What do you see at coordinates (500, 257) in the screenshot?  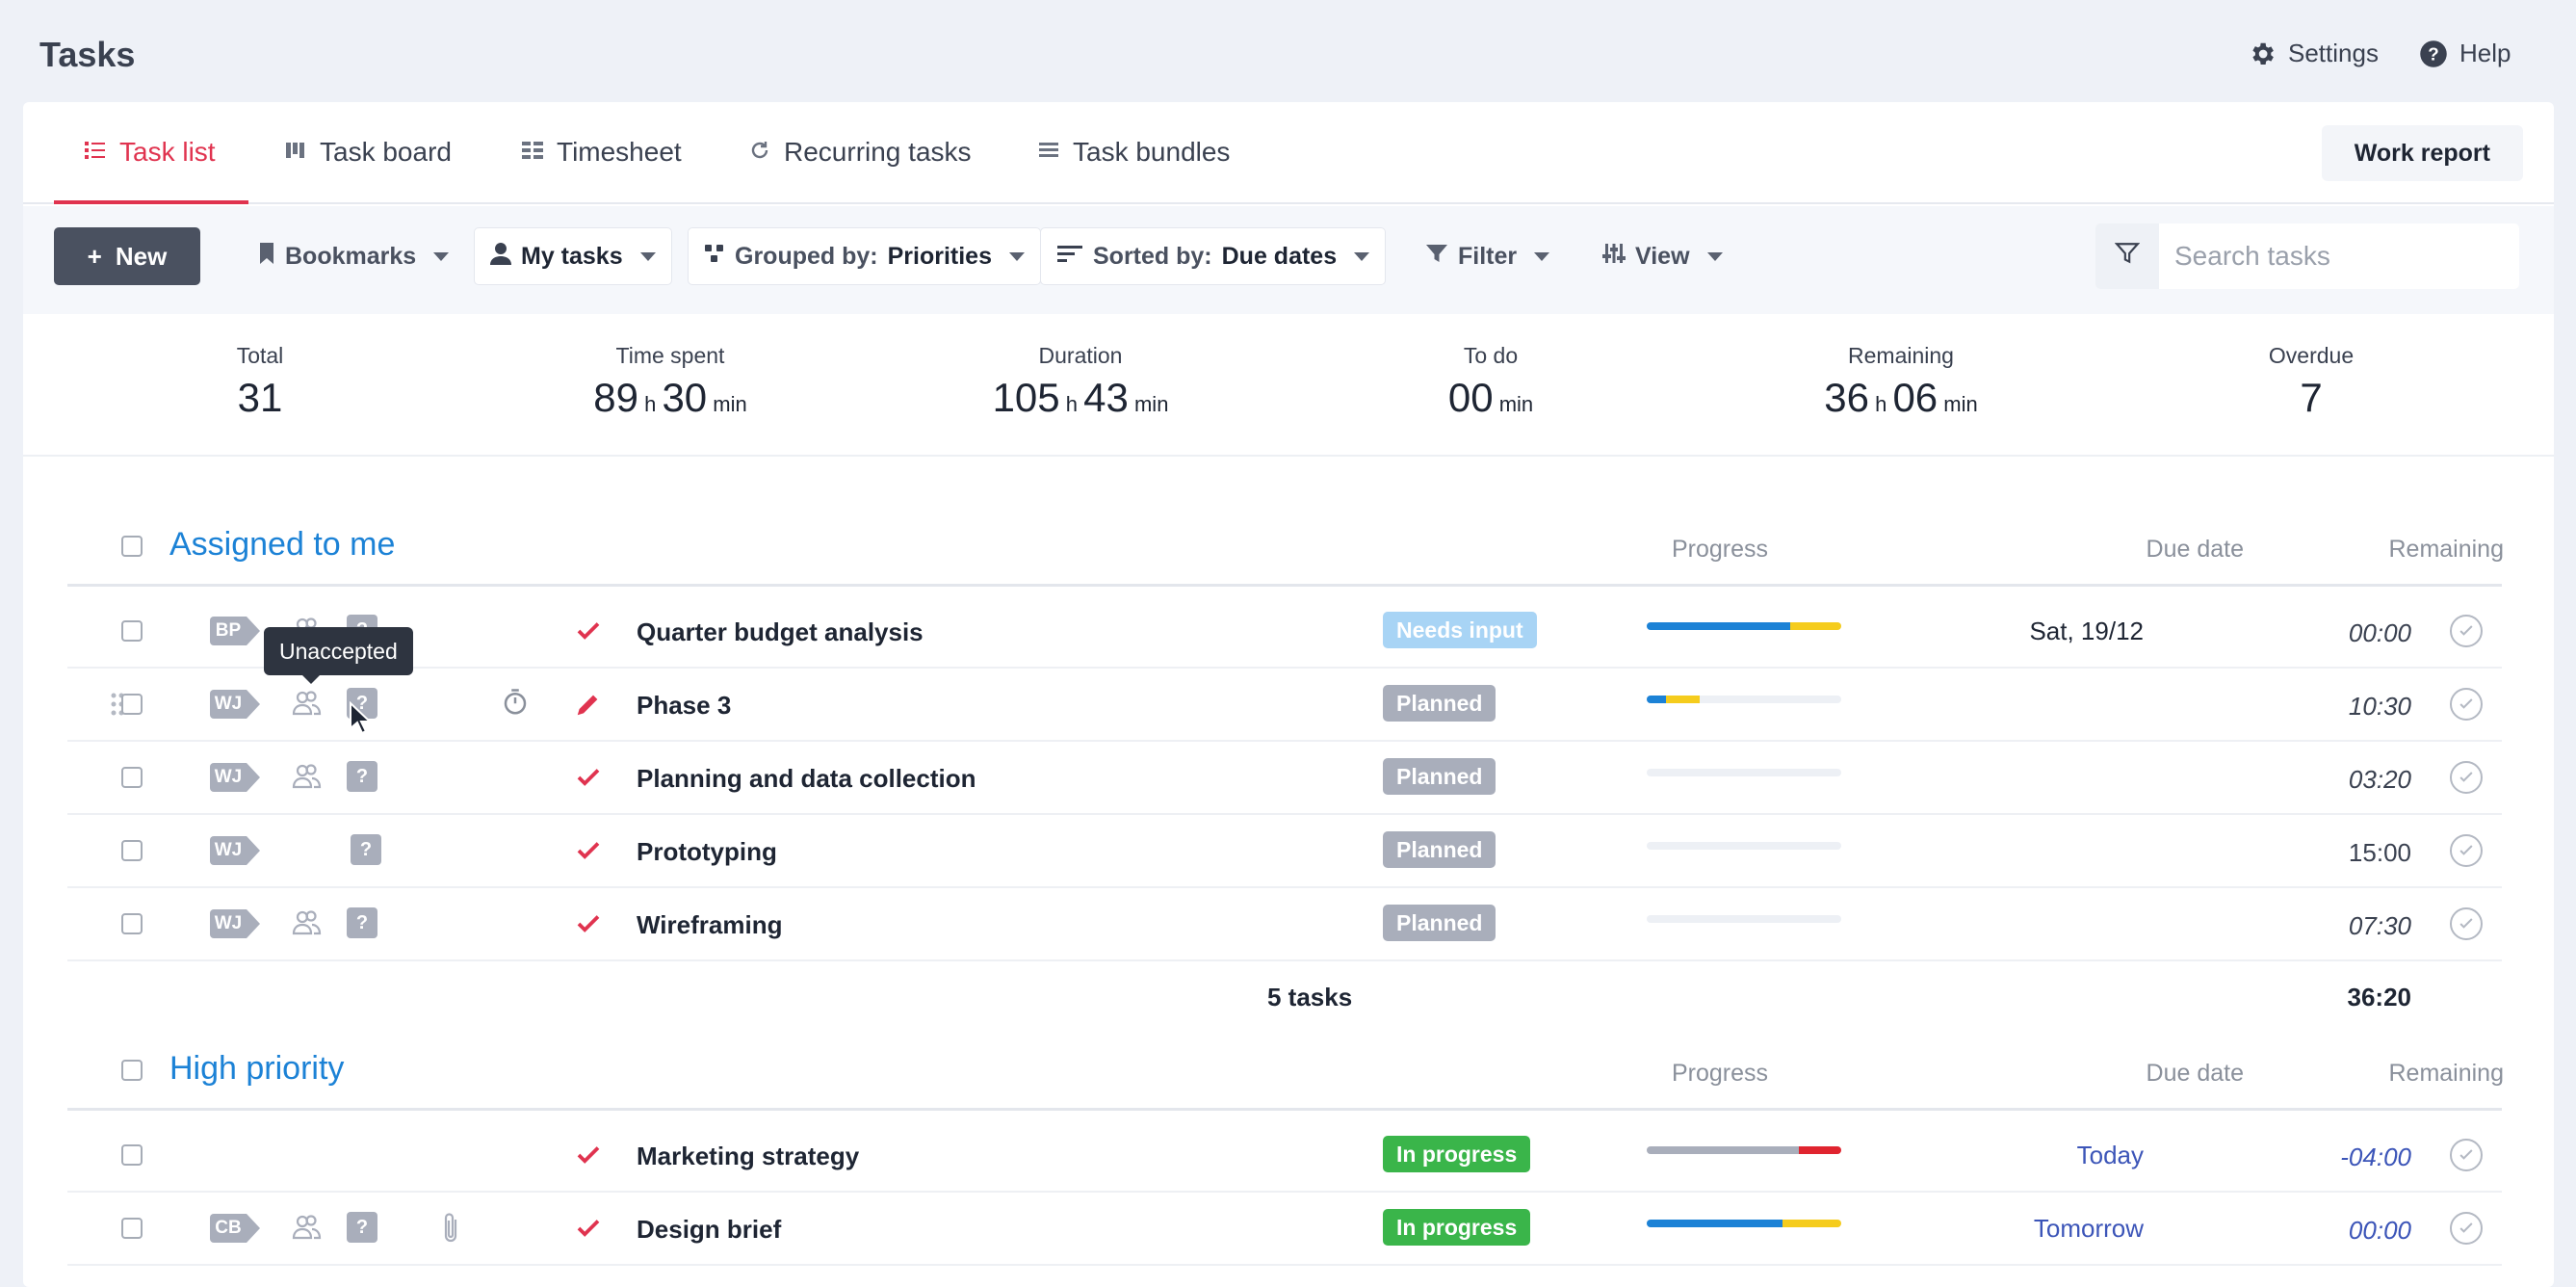 I see `user-icon` at bounding box center [500, 257].